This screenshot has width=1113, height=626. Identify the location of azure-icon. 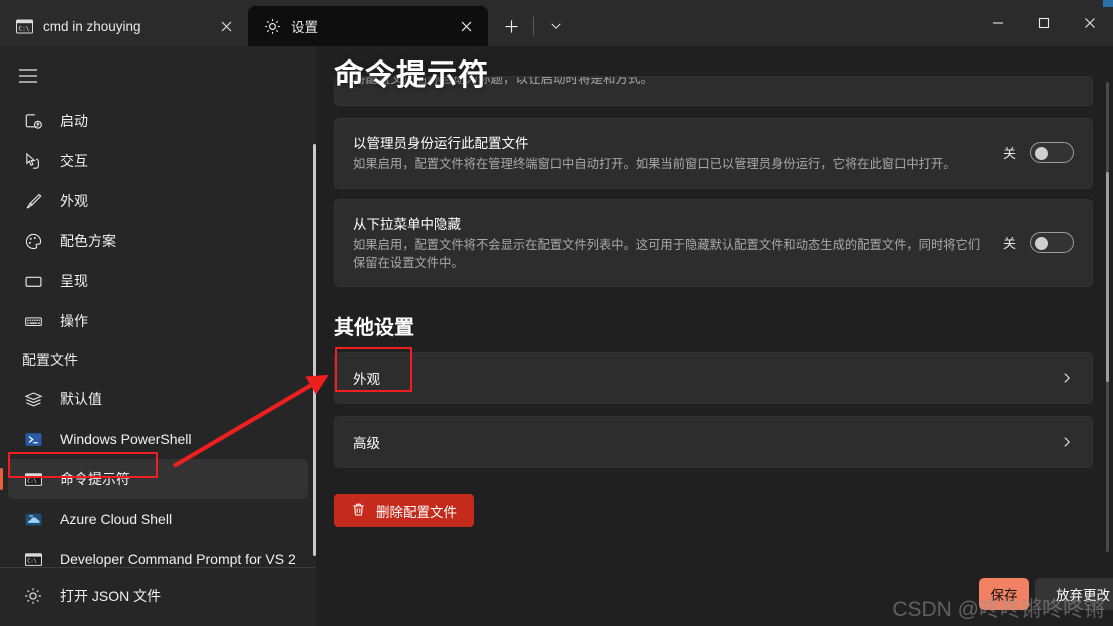
(33, 519).